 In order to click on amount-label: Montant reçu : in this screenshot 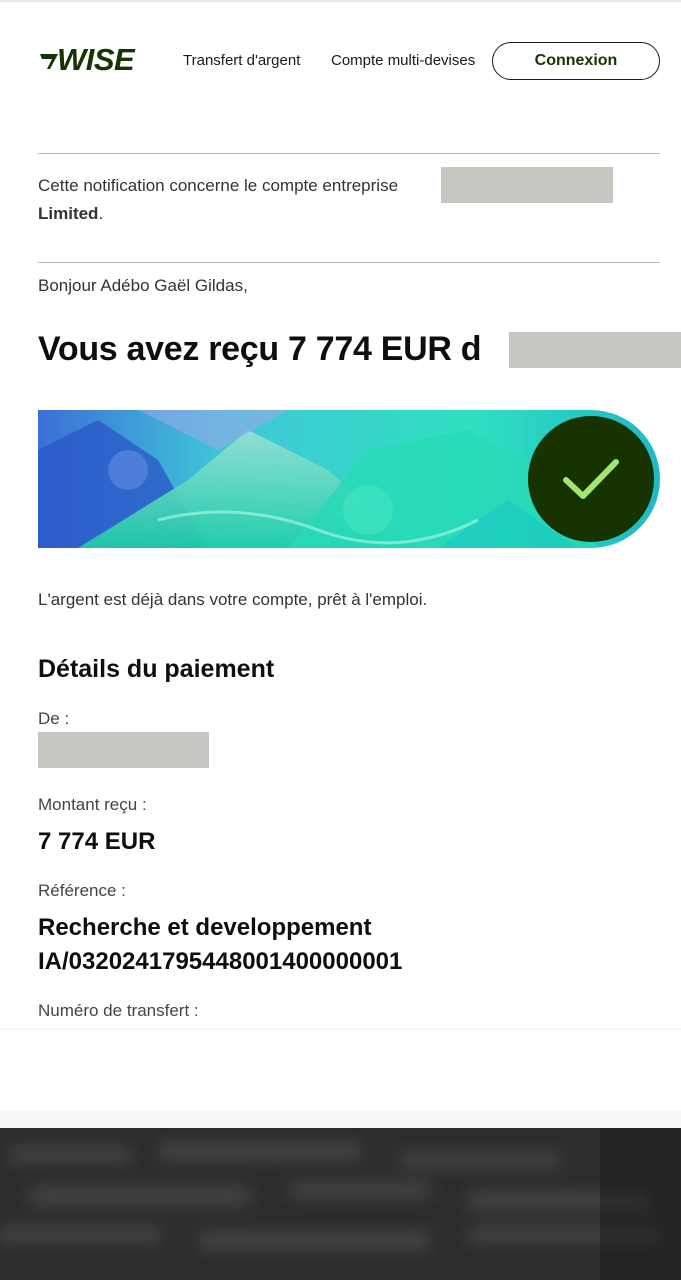, I will do `click(92, 804)`.